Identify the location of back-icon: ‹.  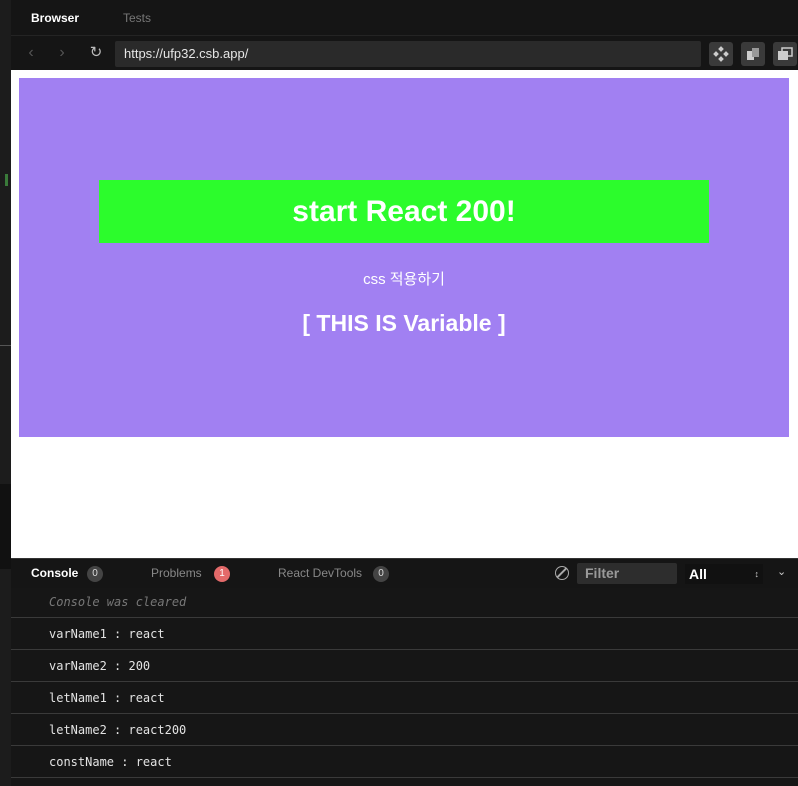
(31, 53).